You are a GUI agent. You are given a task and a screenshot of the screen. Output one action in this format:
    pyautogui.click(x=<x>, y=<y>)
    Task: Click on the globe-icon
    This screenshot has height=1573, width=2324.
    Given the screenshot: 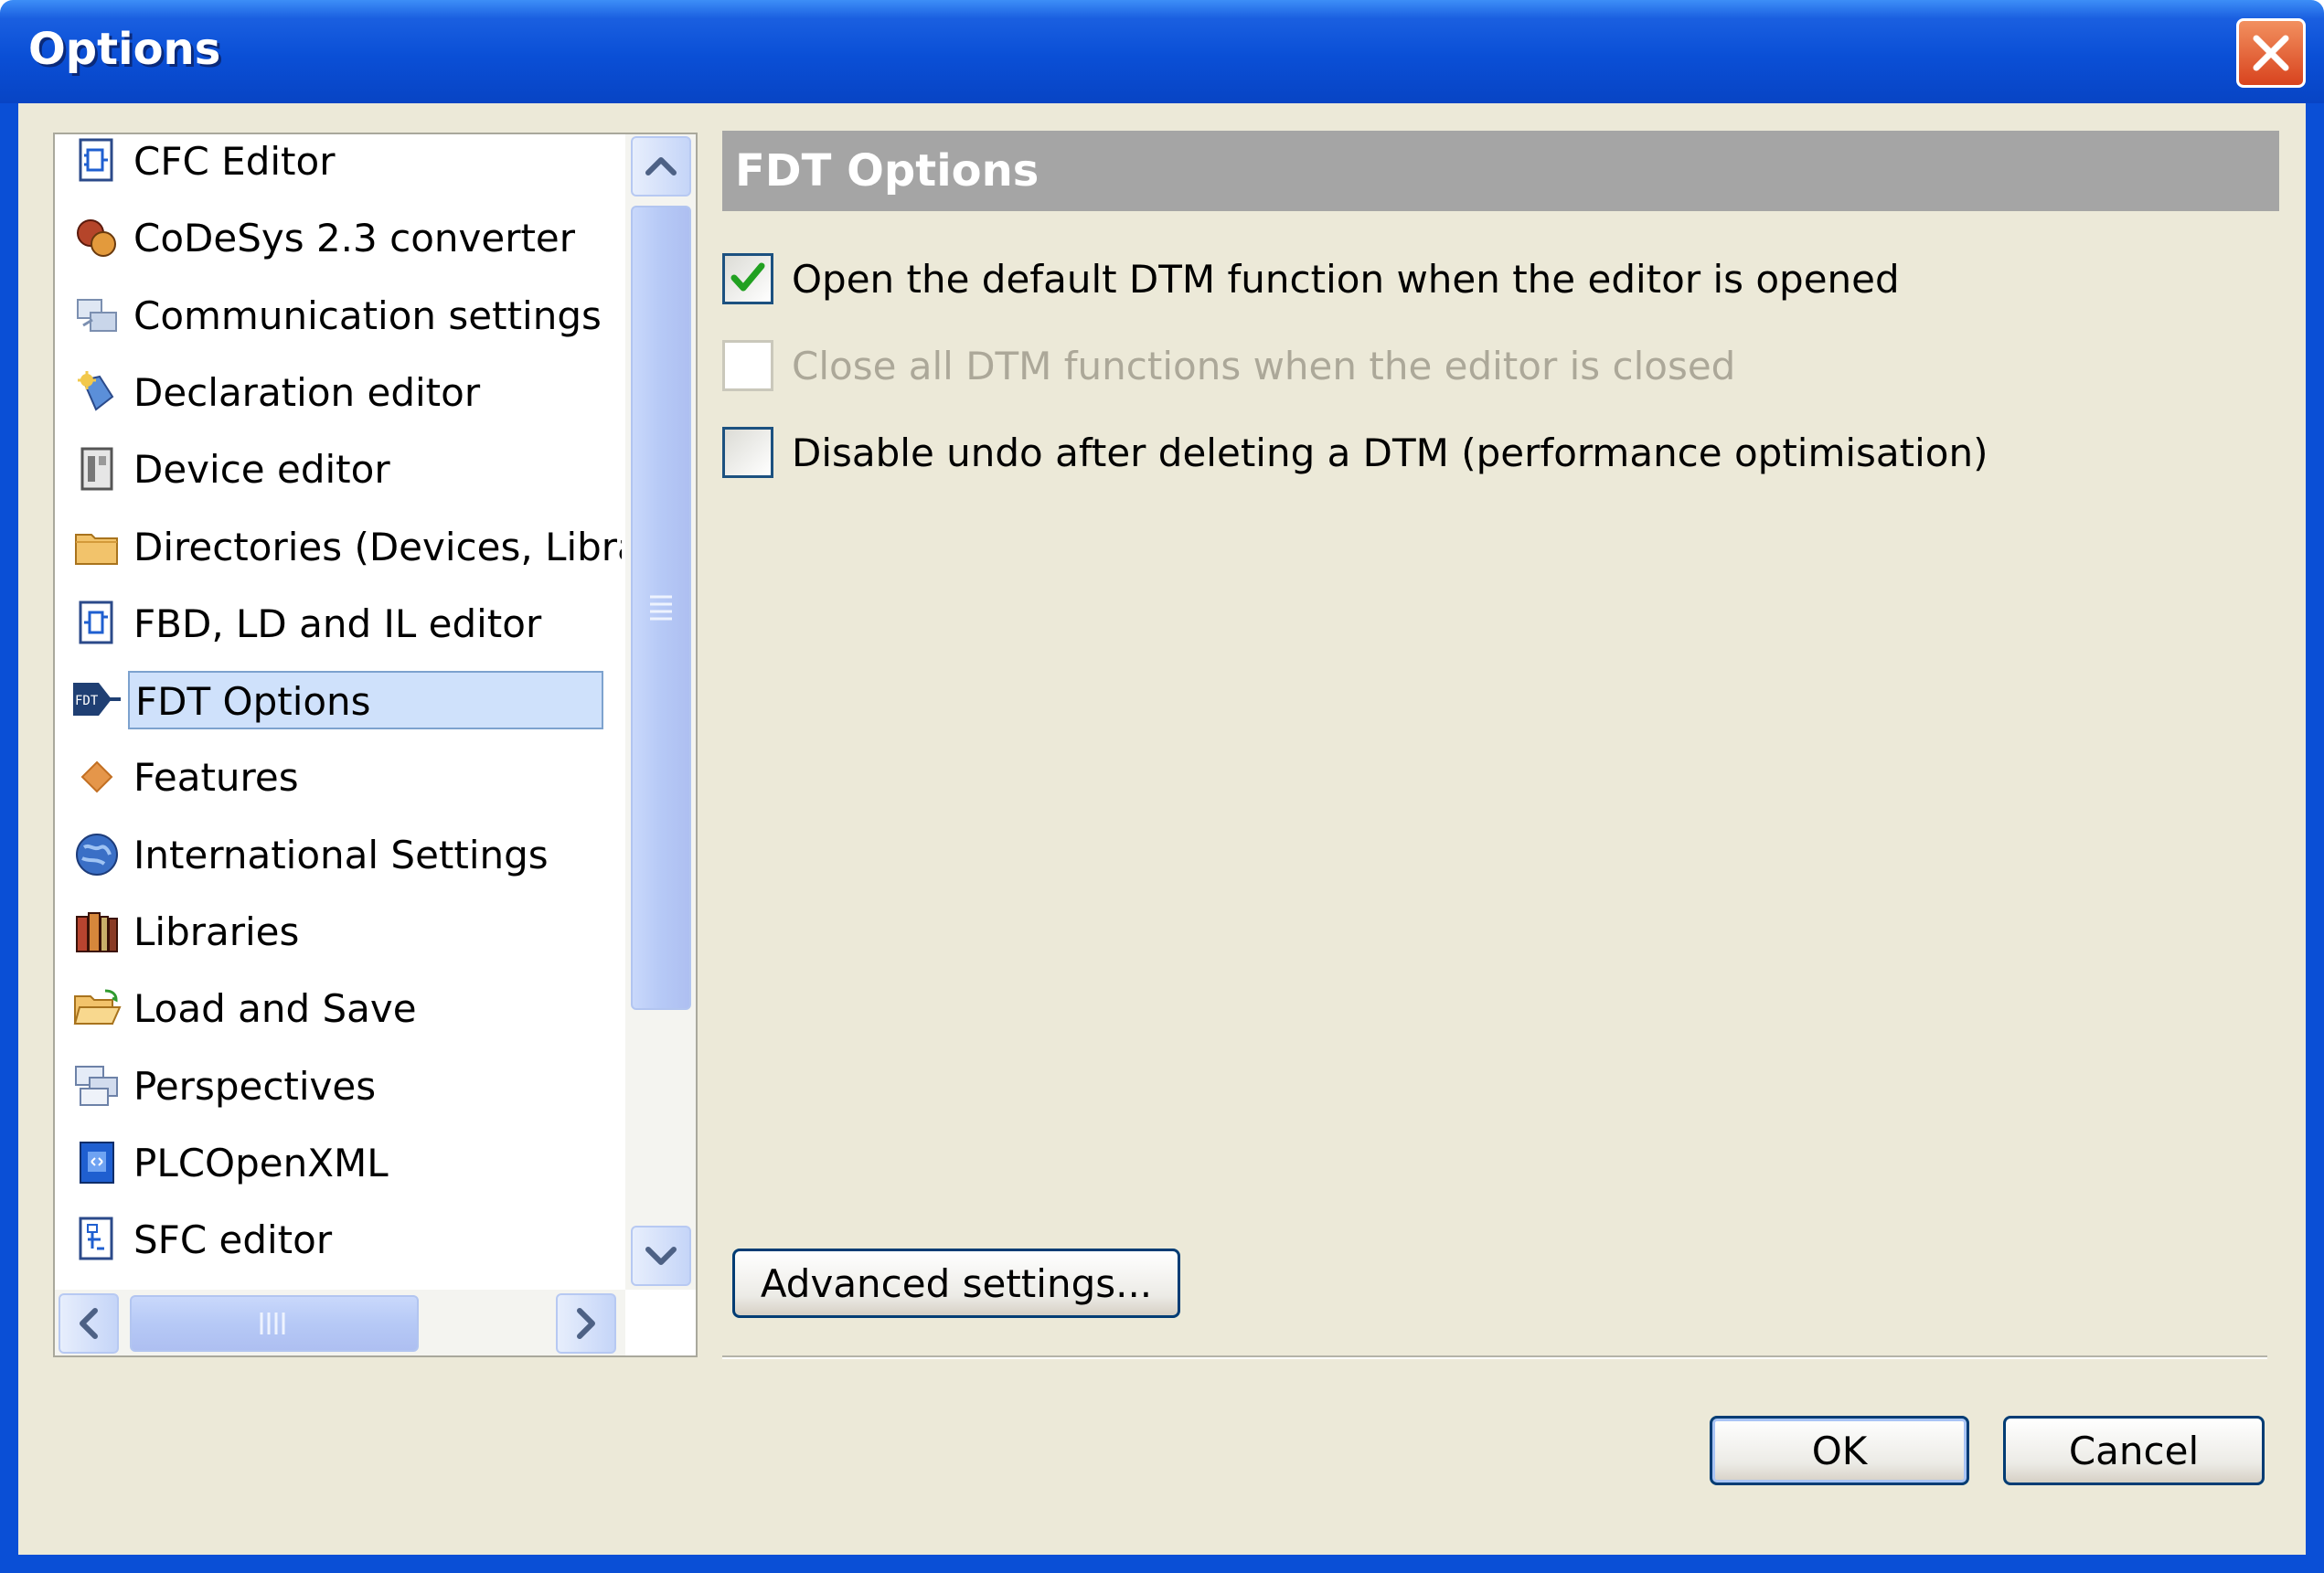 What is the action you would take?
    pyautogui.click(x=97, y=854)
    